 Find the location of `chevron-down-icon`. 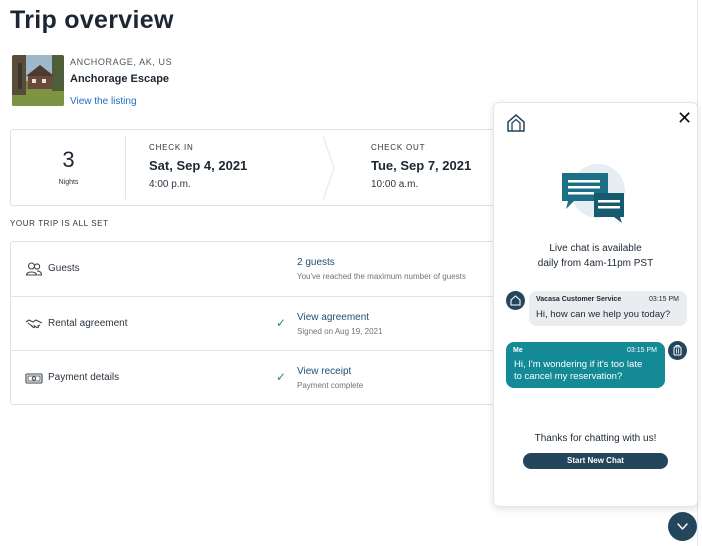

chevron-down-icon is located at coordinates (682, 526).